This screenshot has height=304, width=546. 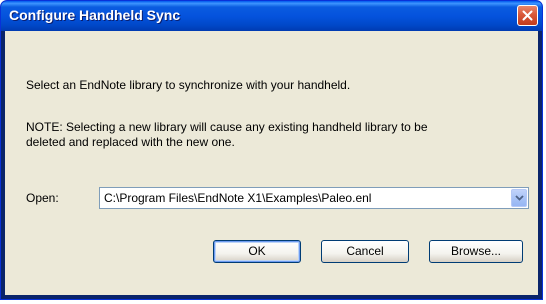 I want to click on dropdown-button, so click(x=519, y=198).